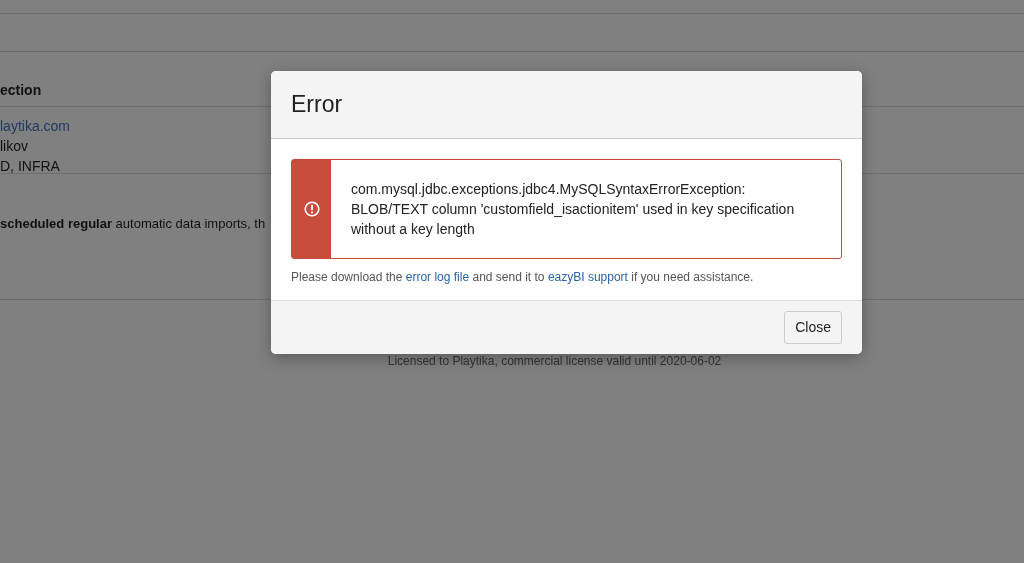  I want to click on link: eazyBI support, so click(587, 277).